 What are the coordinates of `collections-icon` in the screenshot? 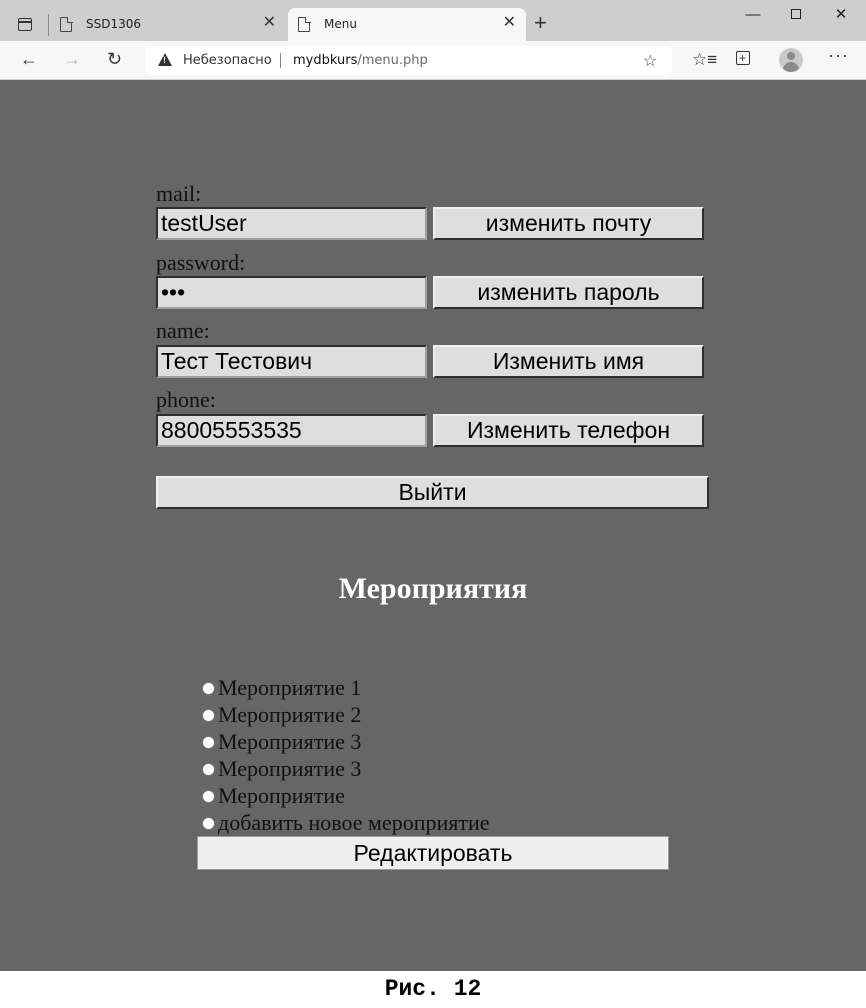 It's located at (743, 59).